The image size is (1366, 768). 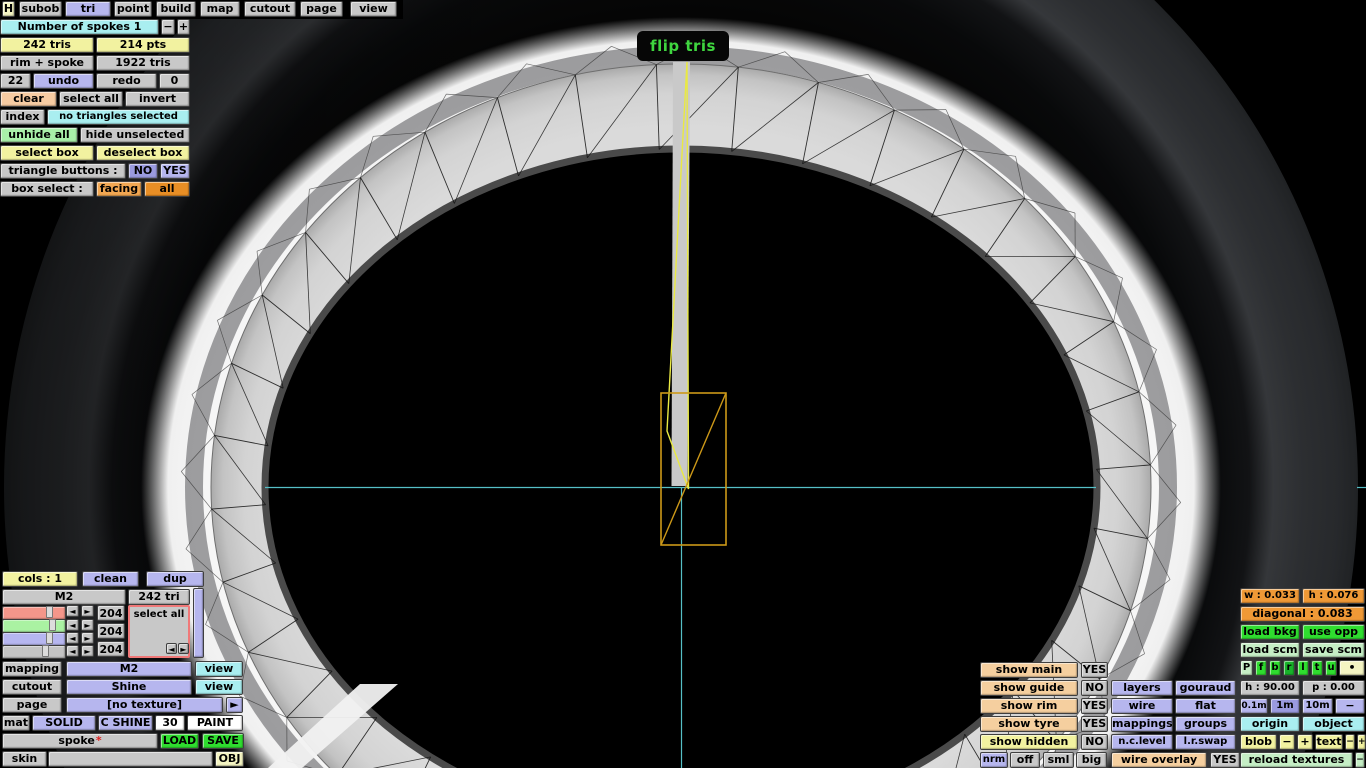 What do you see at coordinates (1270, 650) in the screenshot?
I see `load-scm-button: load scm` at bounding box center [1270, 650].